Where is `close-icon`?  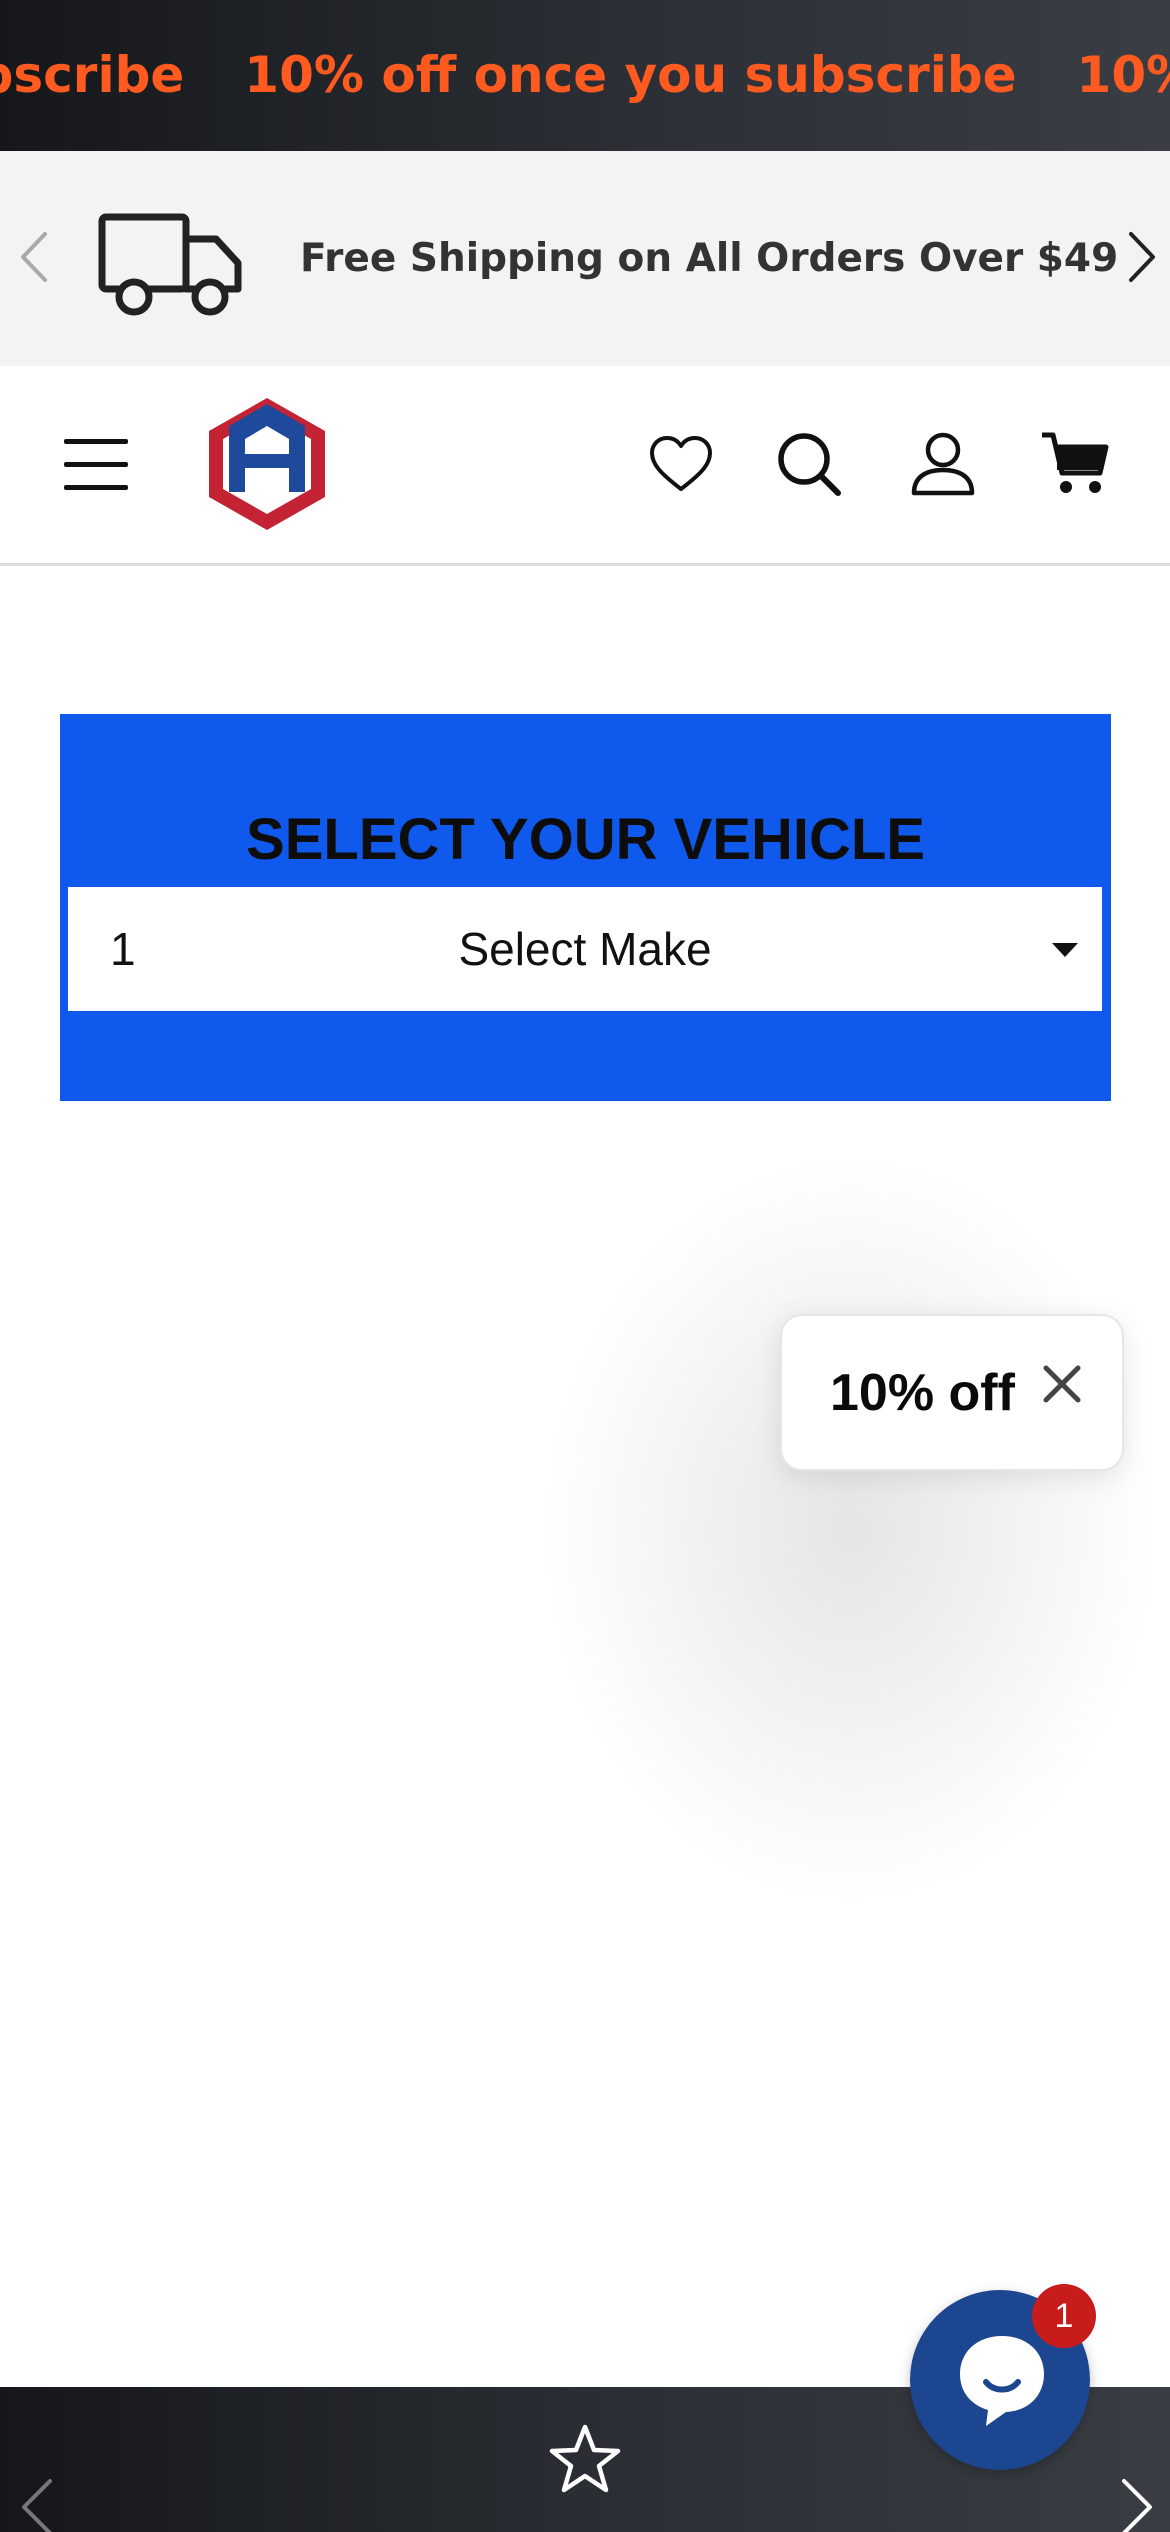 close-icon is located at coordinates (1062, 1384).